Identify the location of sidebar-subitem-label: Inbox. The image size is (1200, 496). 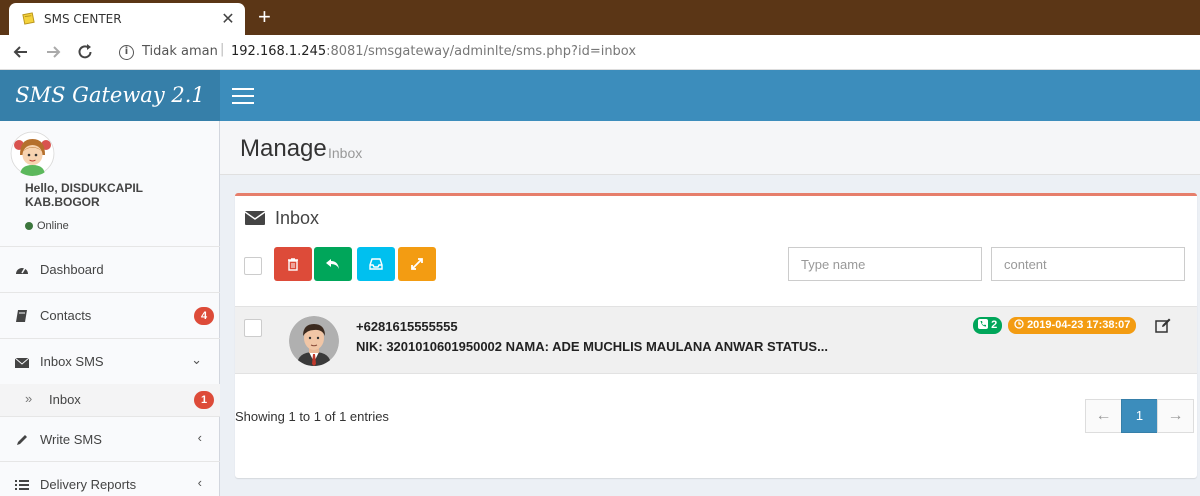
(65, 399).